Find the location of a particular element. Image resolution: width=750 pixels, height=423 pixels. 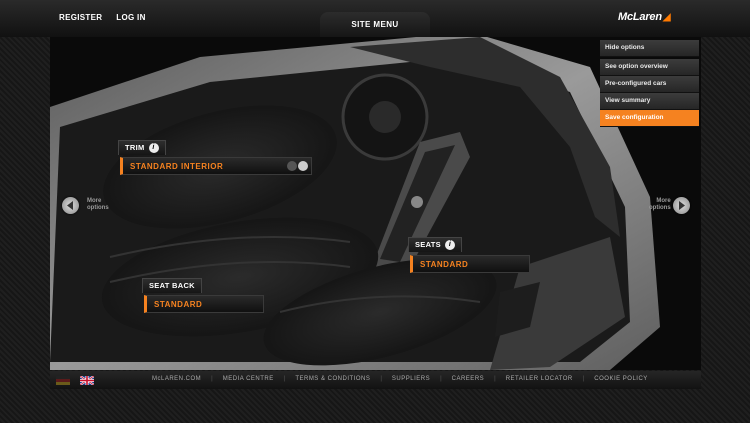

trim-swatch-light is located at coordinates (303, 166).